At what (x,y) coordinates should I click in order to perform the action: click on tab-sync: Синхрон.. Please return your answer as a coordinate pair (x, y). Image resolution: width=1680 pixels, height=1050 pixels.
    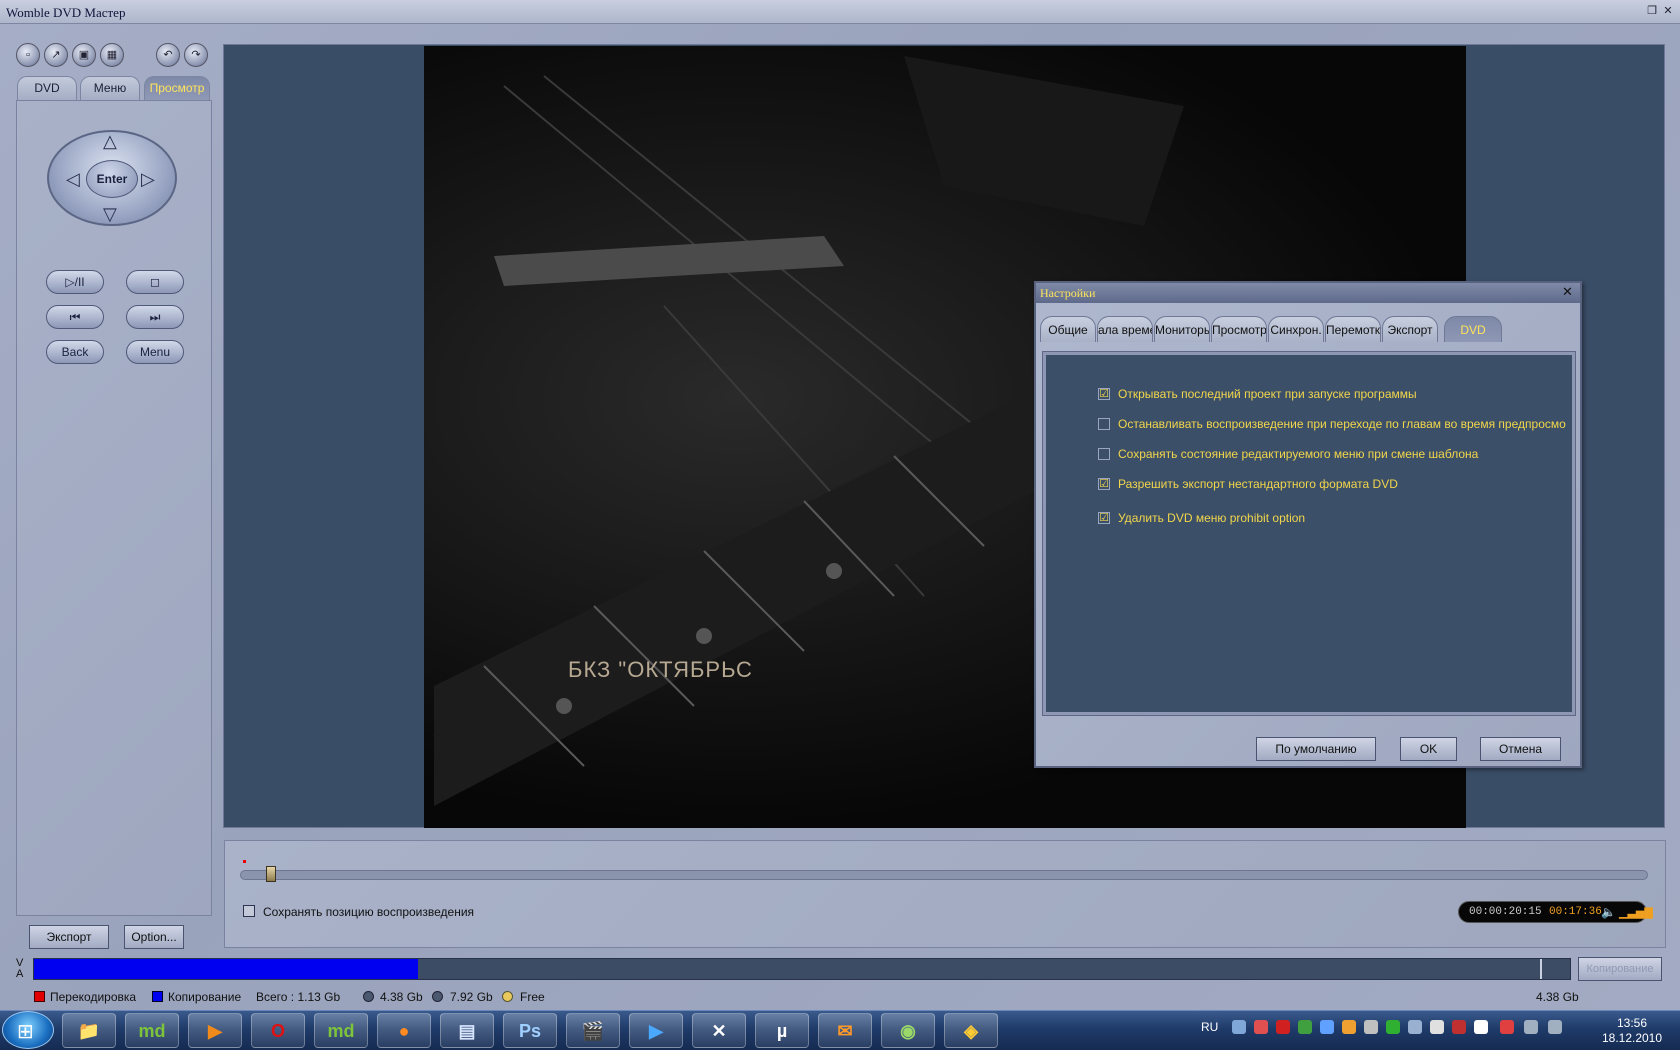
    Looking at the image, I should click on (1296, 329).